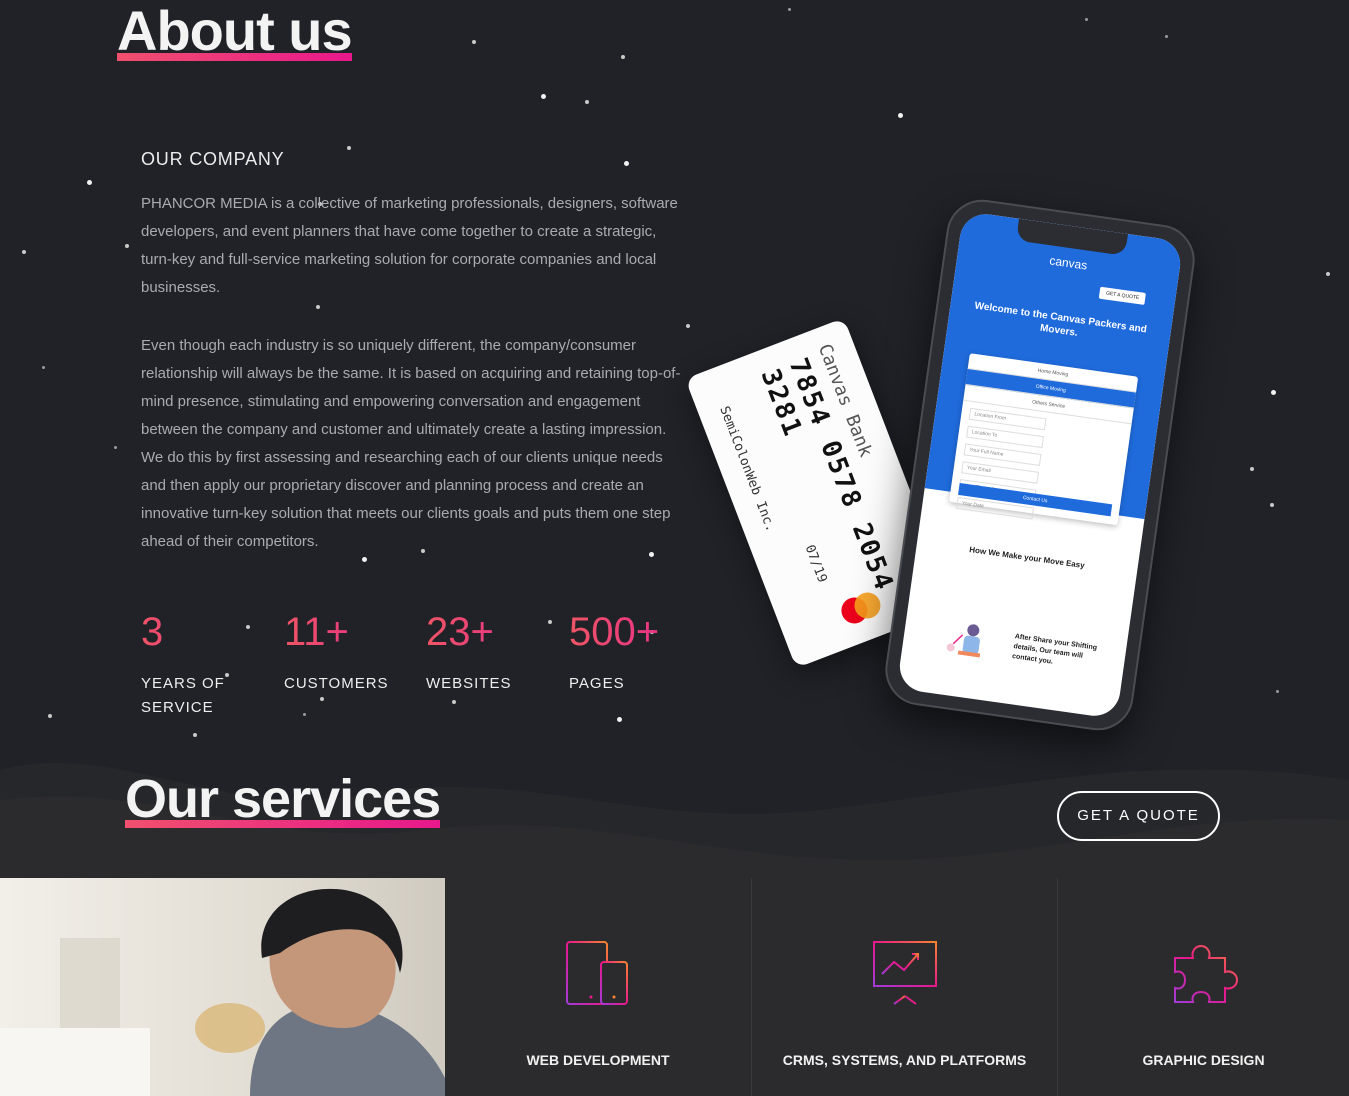 This screenshot has height=1096, width=1349. Describe the element at coordinates (486, 654) in the screenshot. I see `stat-websites: 23+ WEBSITES` at that location.